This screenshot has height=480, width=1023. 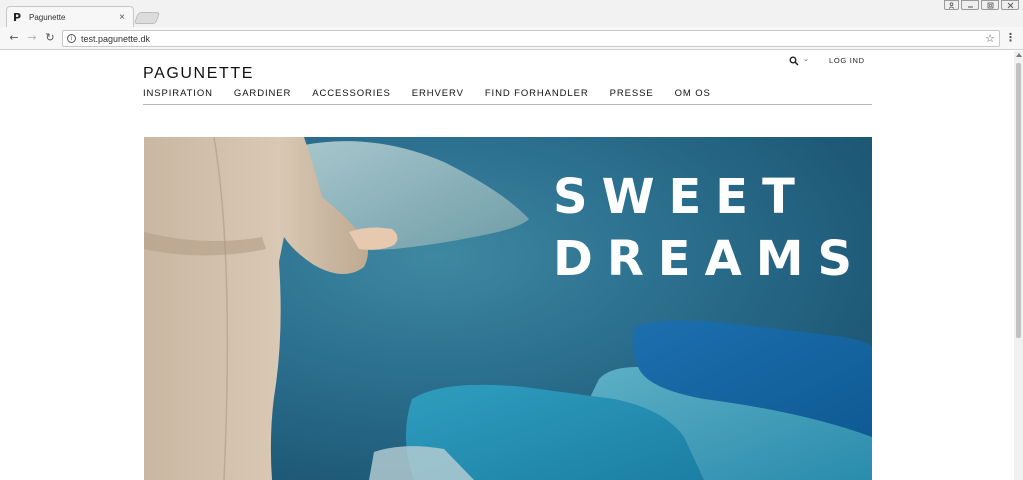 What do you see at coordinates (990, 38) in the screenshot?
I see `bookmark-star-icon: ☆` at bounding box center [990, 38].